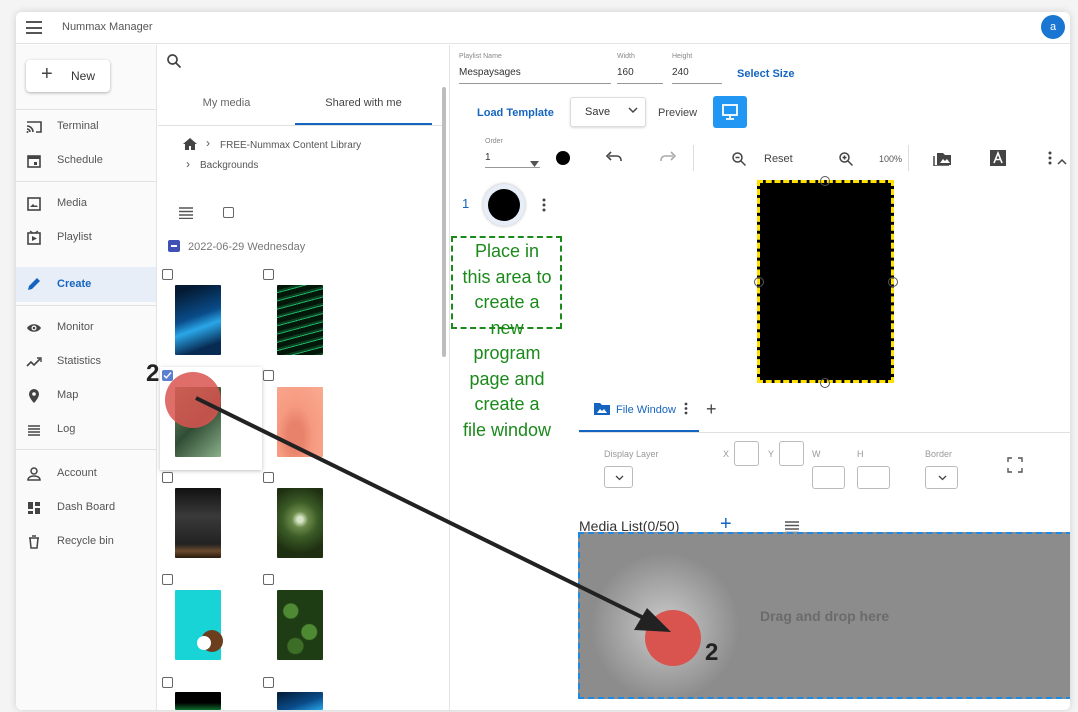 This screenshot has width=1078, height=712. I want to click on step-number-end: 2, so click(712, 652).